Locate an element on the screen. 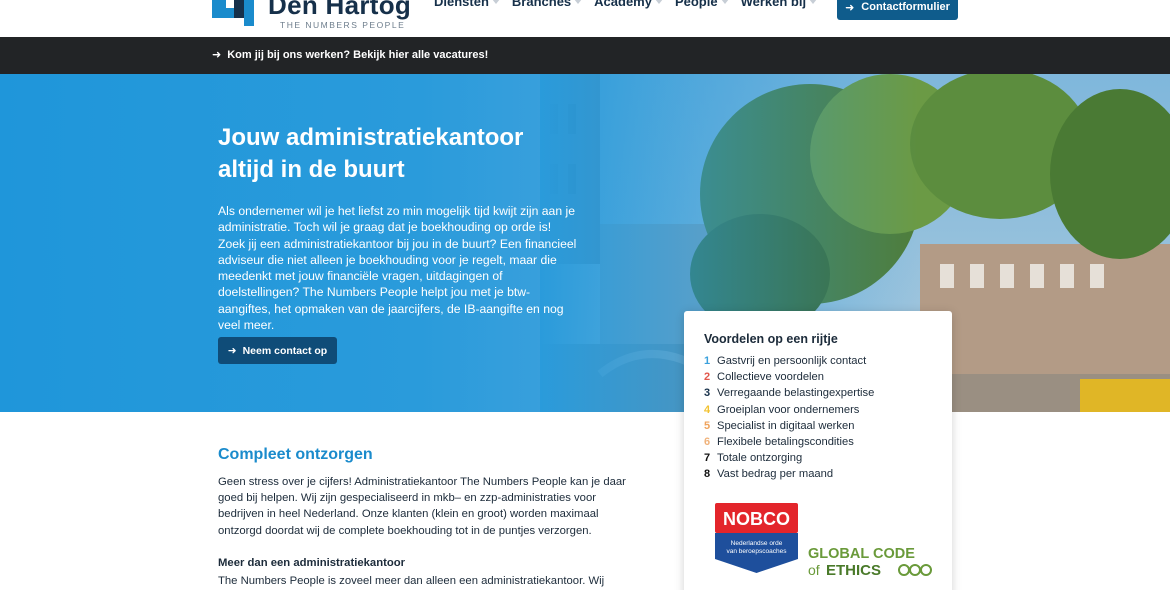 Image resolution: width=1170 pixels, height=590 pixels. nobco-sub1: Nederlandse orde is located at coordinates (757, 543).